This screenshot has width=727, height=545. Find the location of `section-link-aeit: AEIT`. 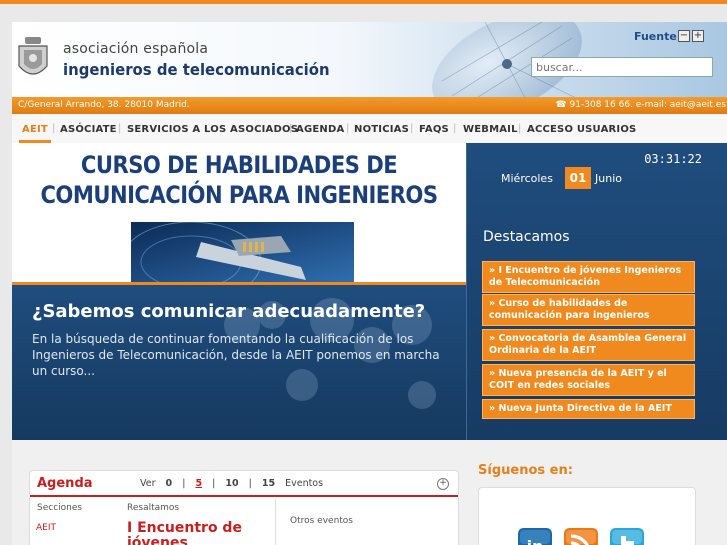

section-link-aeit: AEIT is located at coordinates (46, 528).